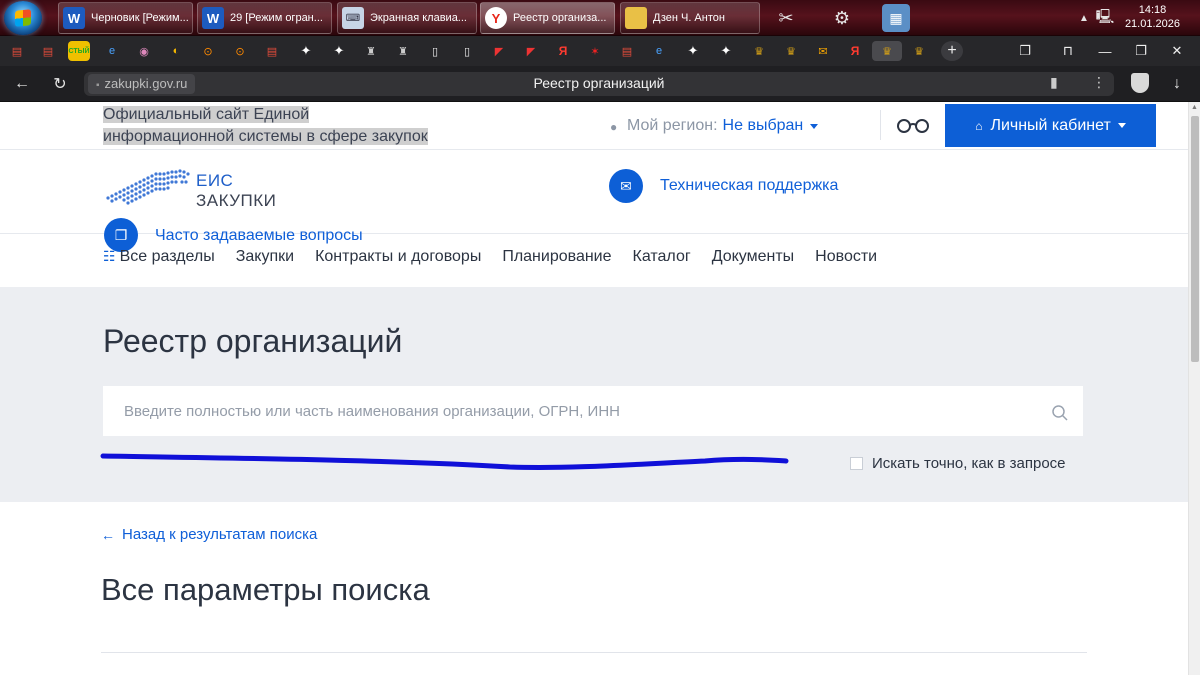  What do you see at coordinates (1025, 51) in the screenshot?
I see `tabs-overview-icon: ❐` at bounding box center [1025, 51].